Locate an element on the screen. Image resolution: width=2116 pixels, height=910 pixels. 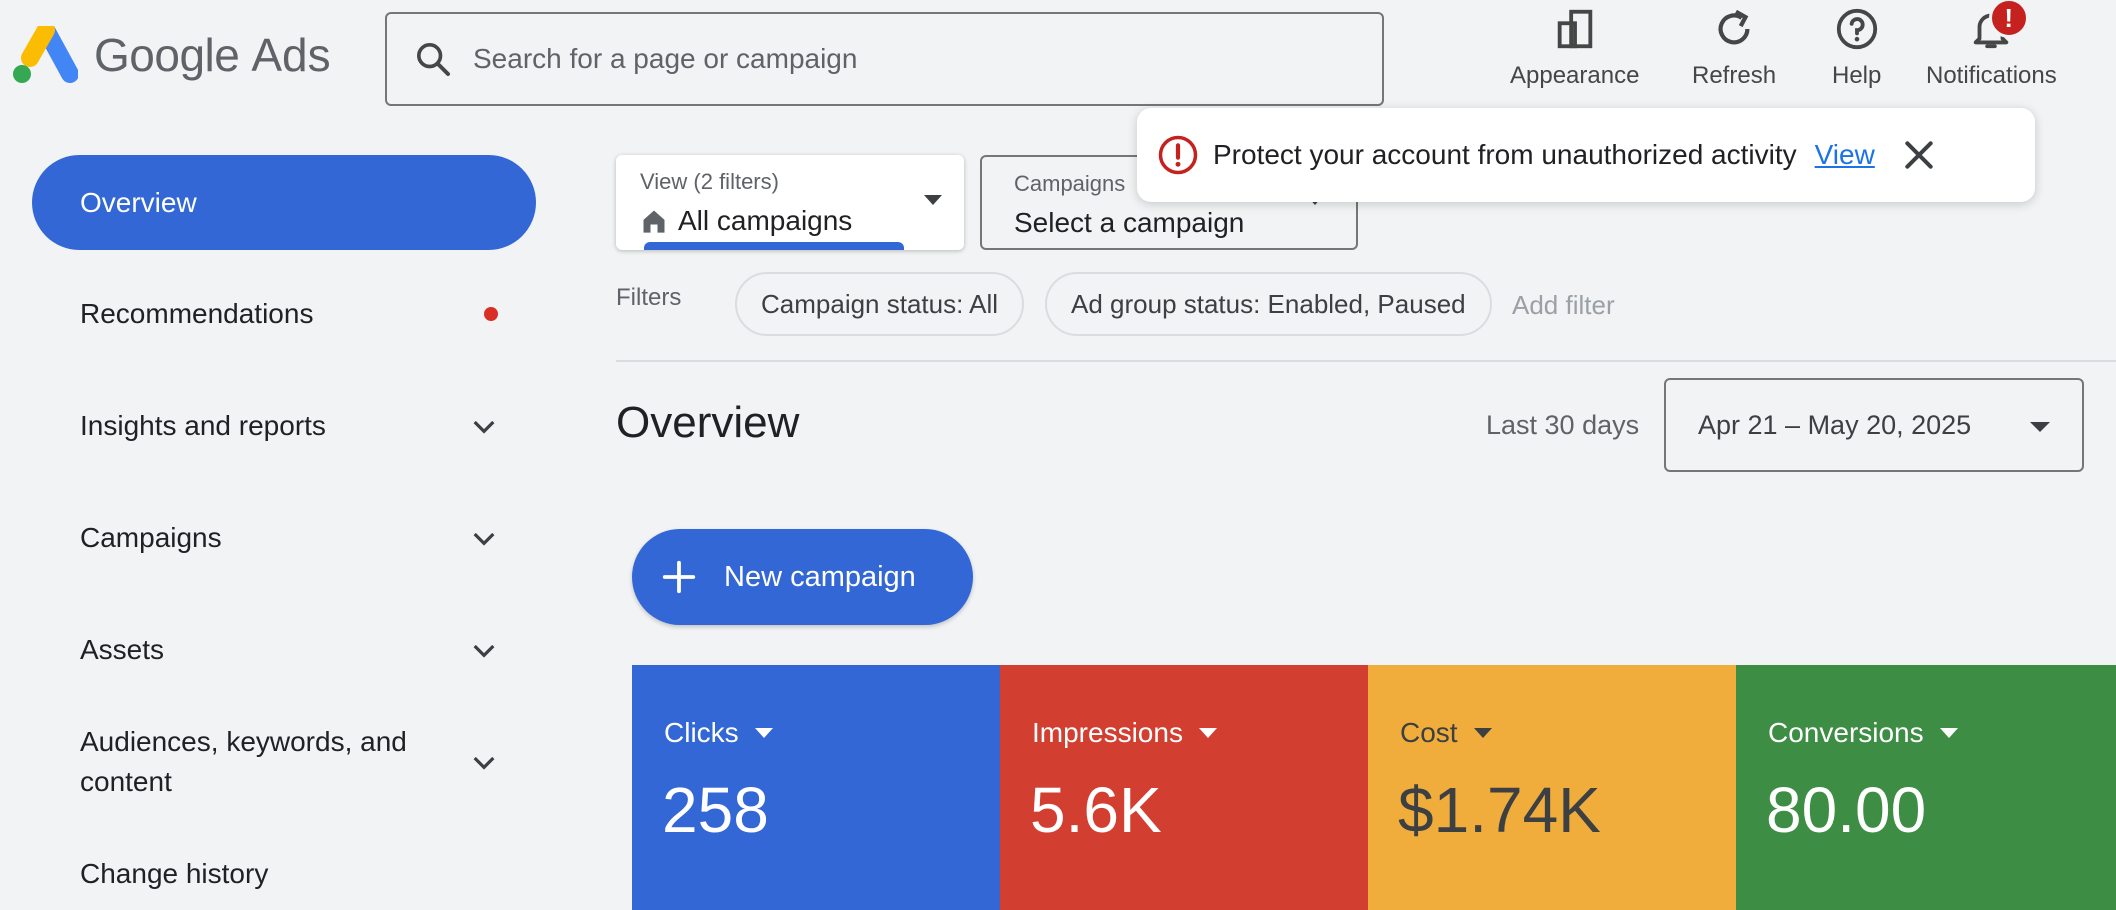
page-title: Overview is located at coordinates (708, 422).